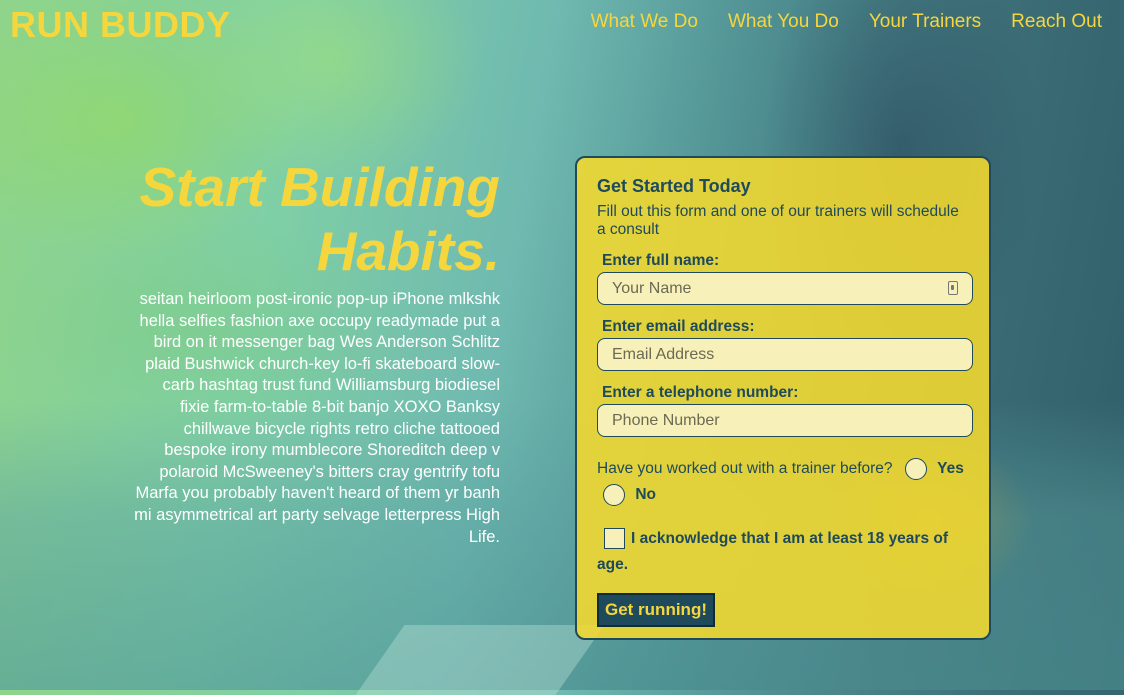 This screenshot has width=1124, height=695. What do you see at coordinates (678, 326) in the screenshot?
I see `email-label: Enter email address:` at bounding box center [678, 326].